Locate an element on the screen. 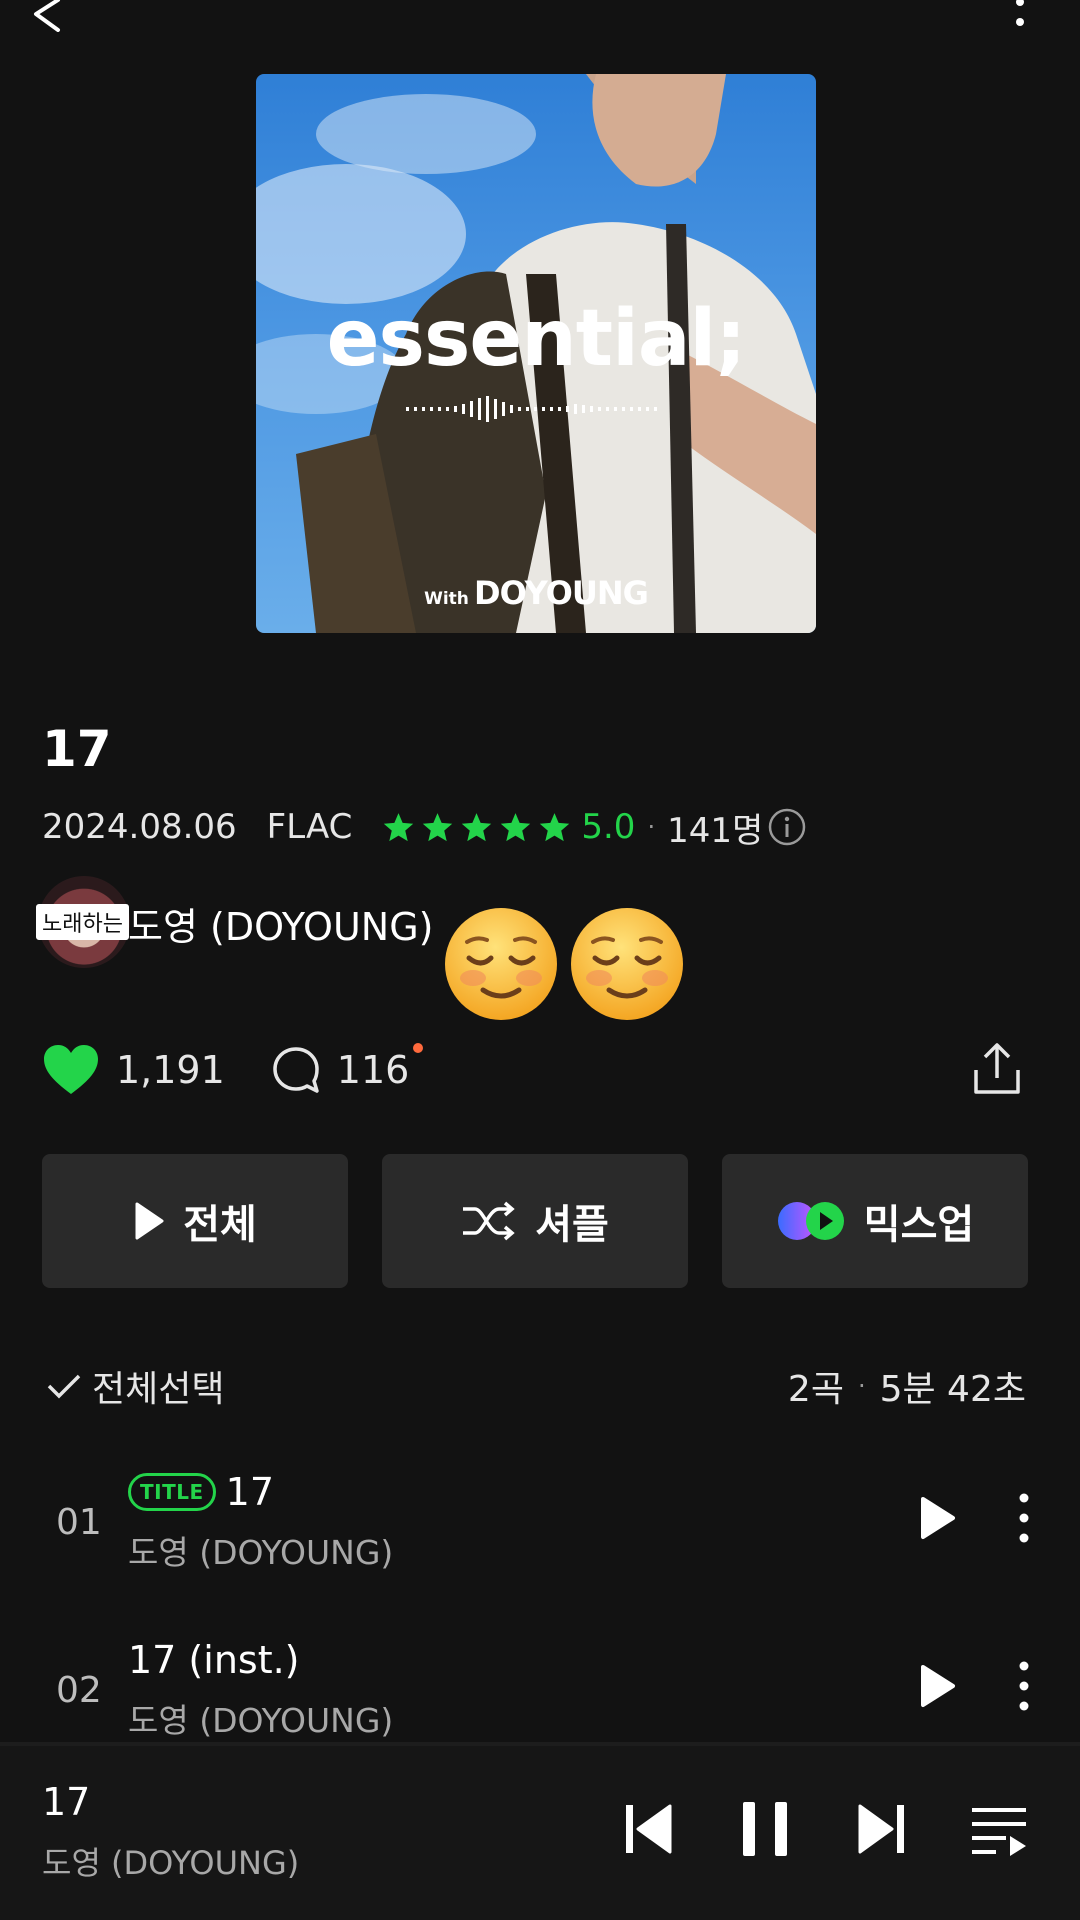 Image resolution: width=1080 pixels, height=1920 pixels. audio-format: FLAC is located at coordinates (309, 827).